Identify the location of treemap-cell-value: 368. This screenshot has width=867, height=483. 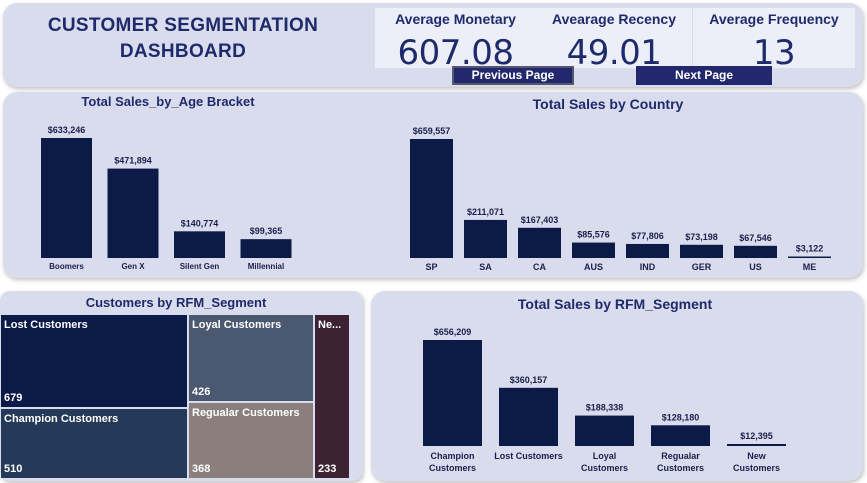
(201, 469).